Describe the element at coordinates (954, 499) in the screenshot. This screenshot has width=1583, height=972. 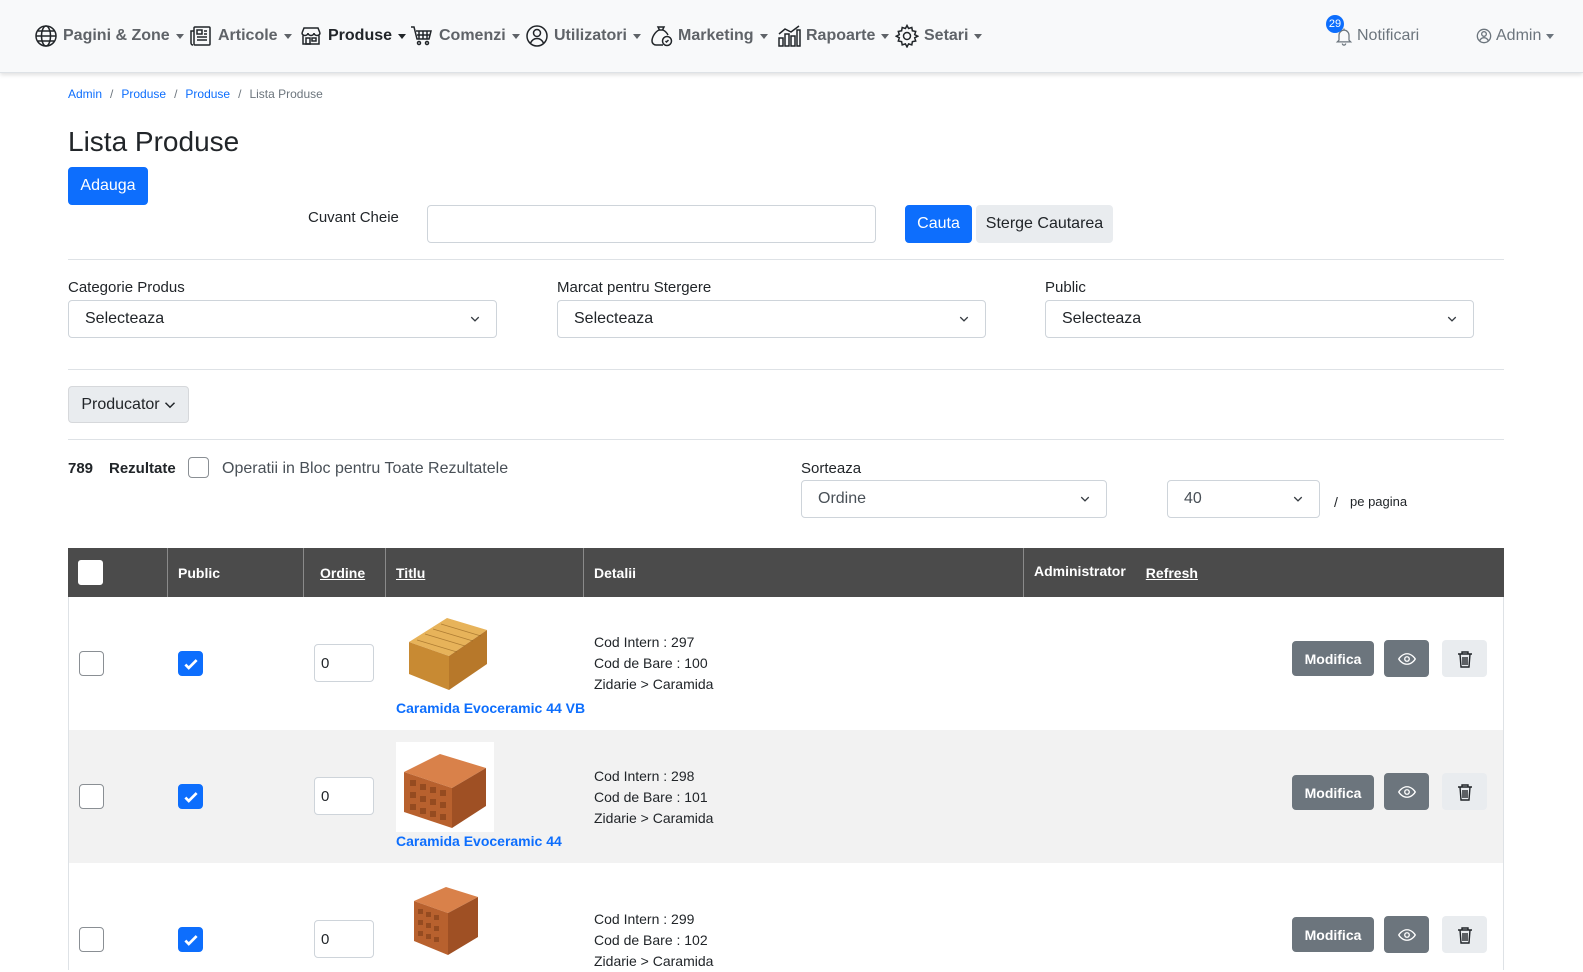
I see `sort-select: Ordine` at that location.